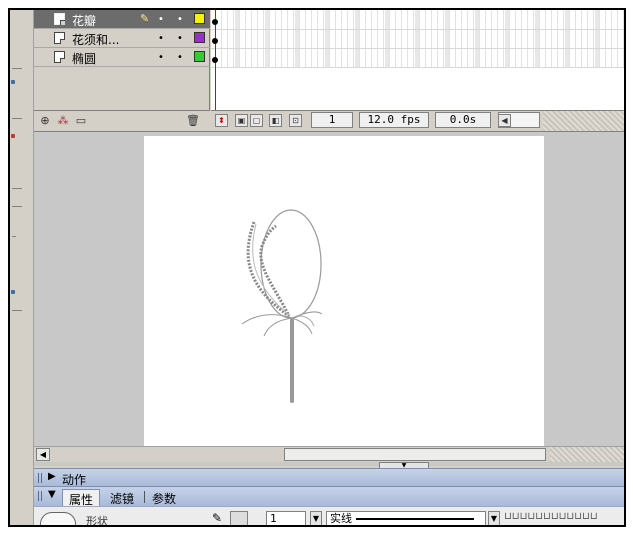 Image resolution: width=633 pixels, height=535 pixels. What do you see at coordinates (52, 476) in the screenshot?
I see `expand-arrow-icon: ▶` at bounding box center [52, 476].